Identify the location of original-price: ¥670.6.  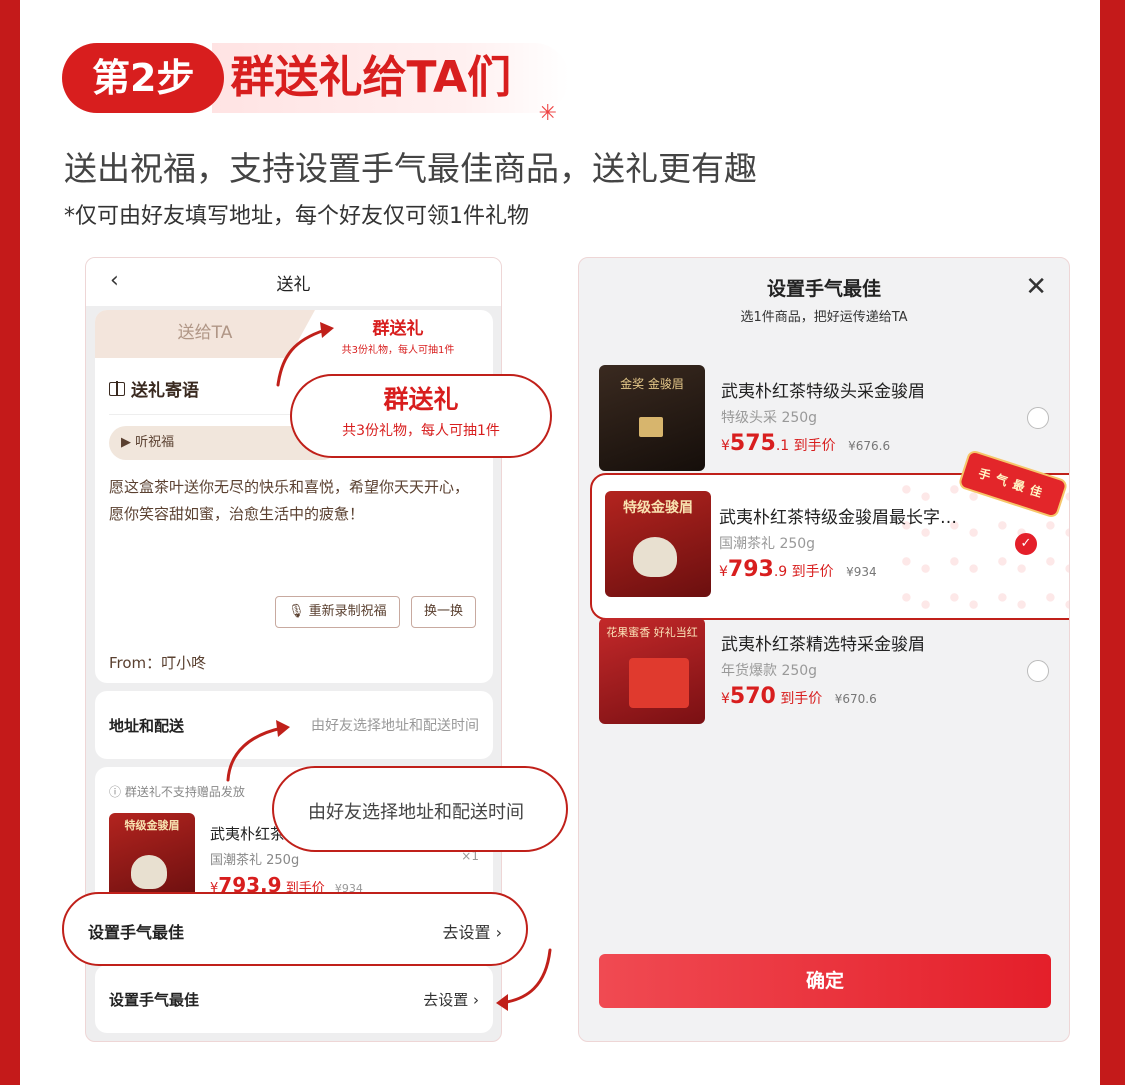
(855, 699).